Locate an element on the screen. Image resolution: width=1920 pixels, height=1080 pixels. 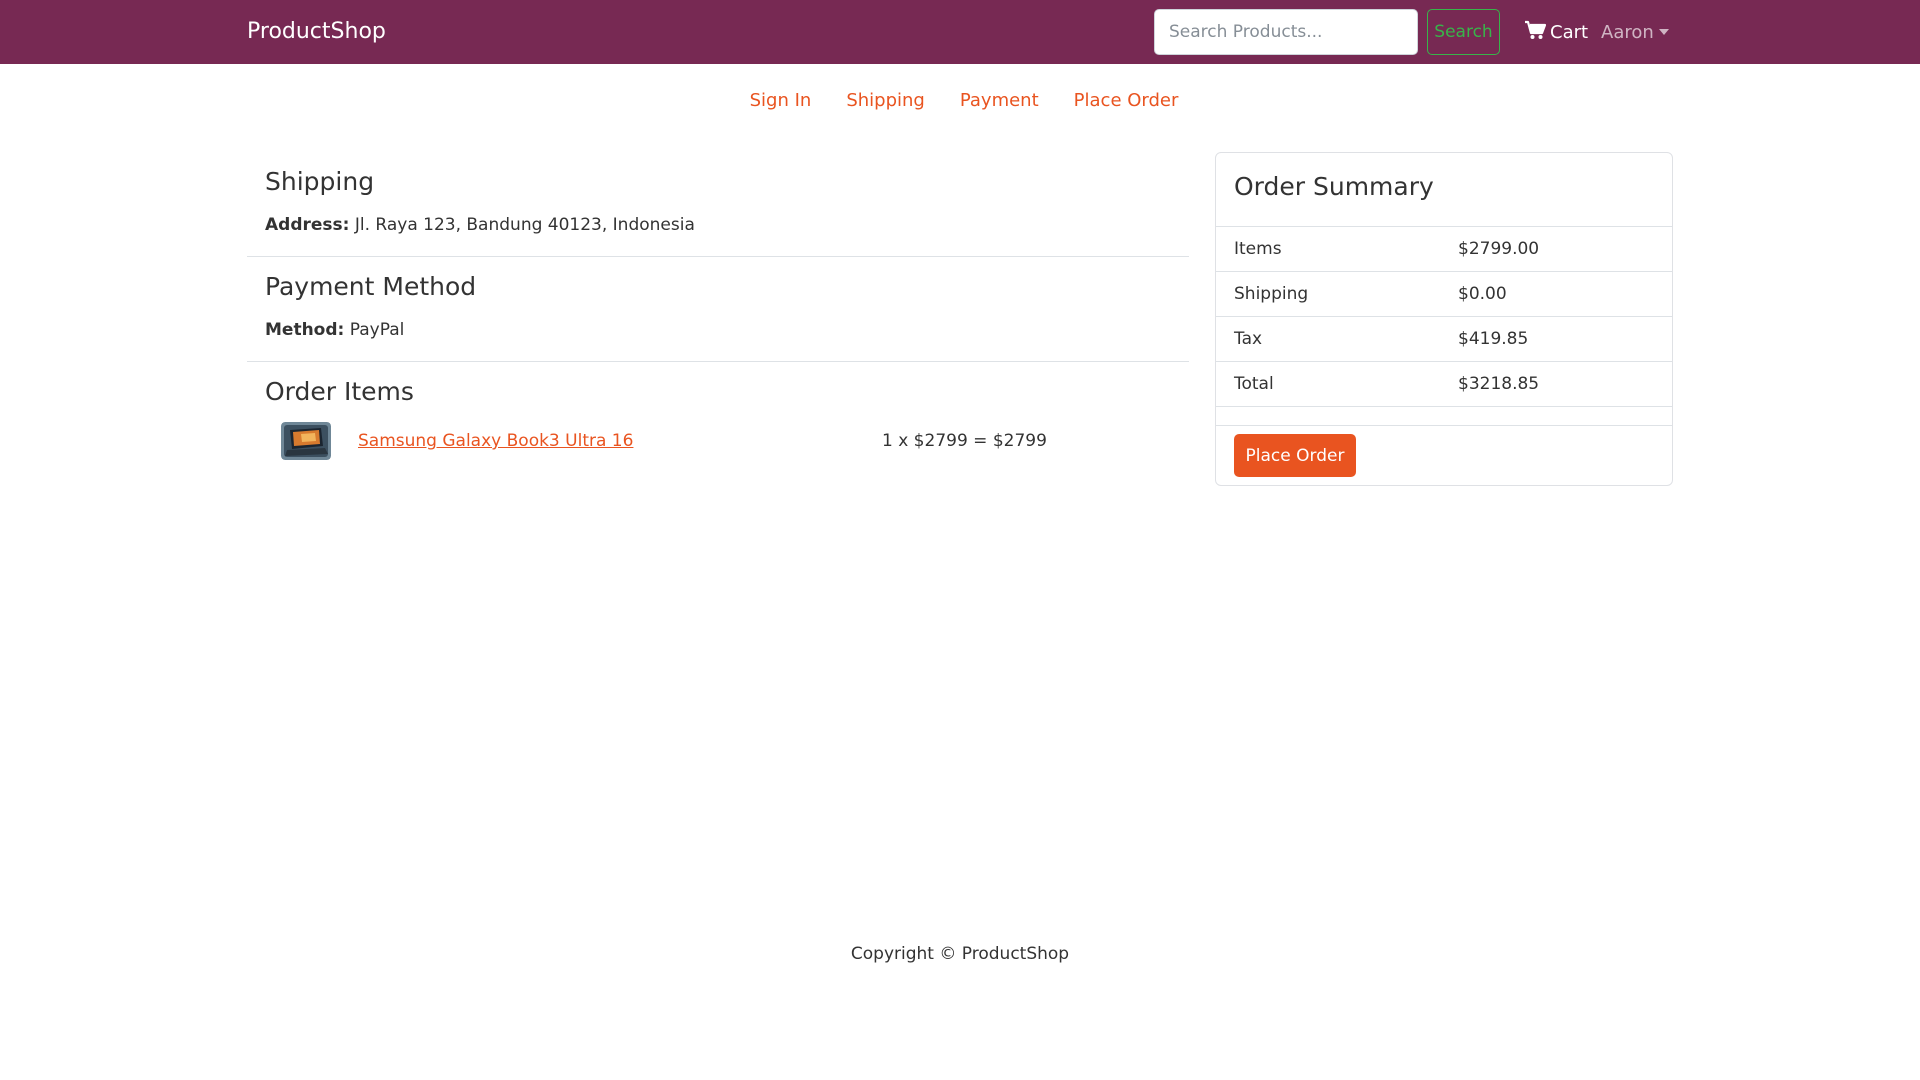
summary-label: Shipping is located at coordinates (1271, 294).